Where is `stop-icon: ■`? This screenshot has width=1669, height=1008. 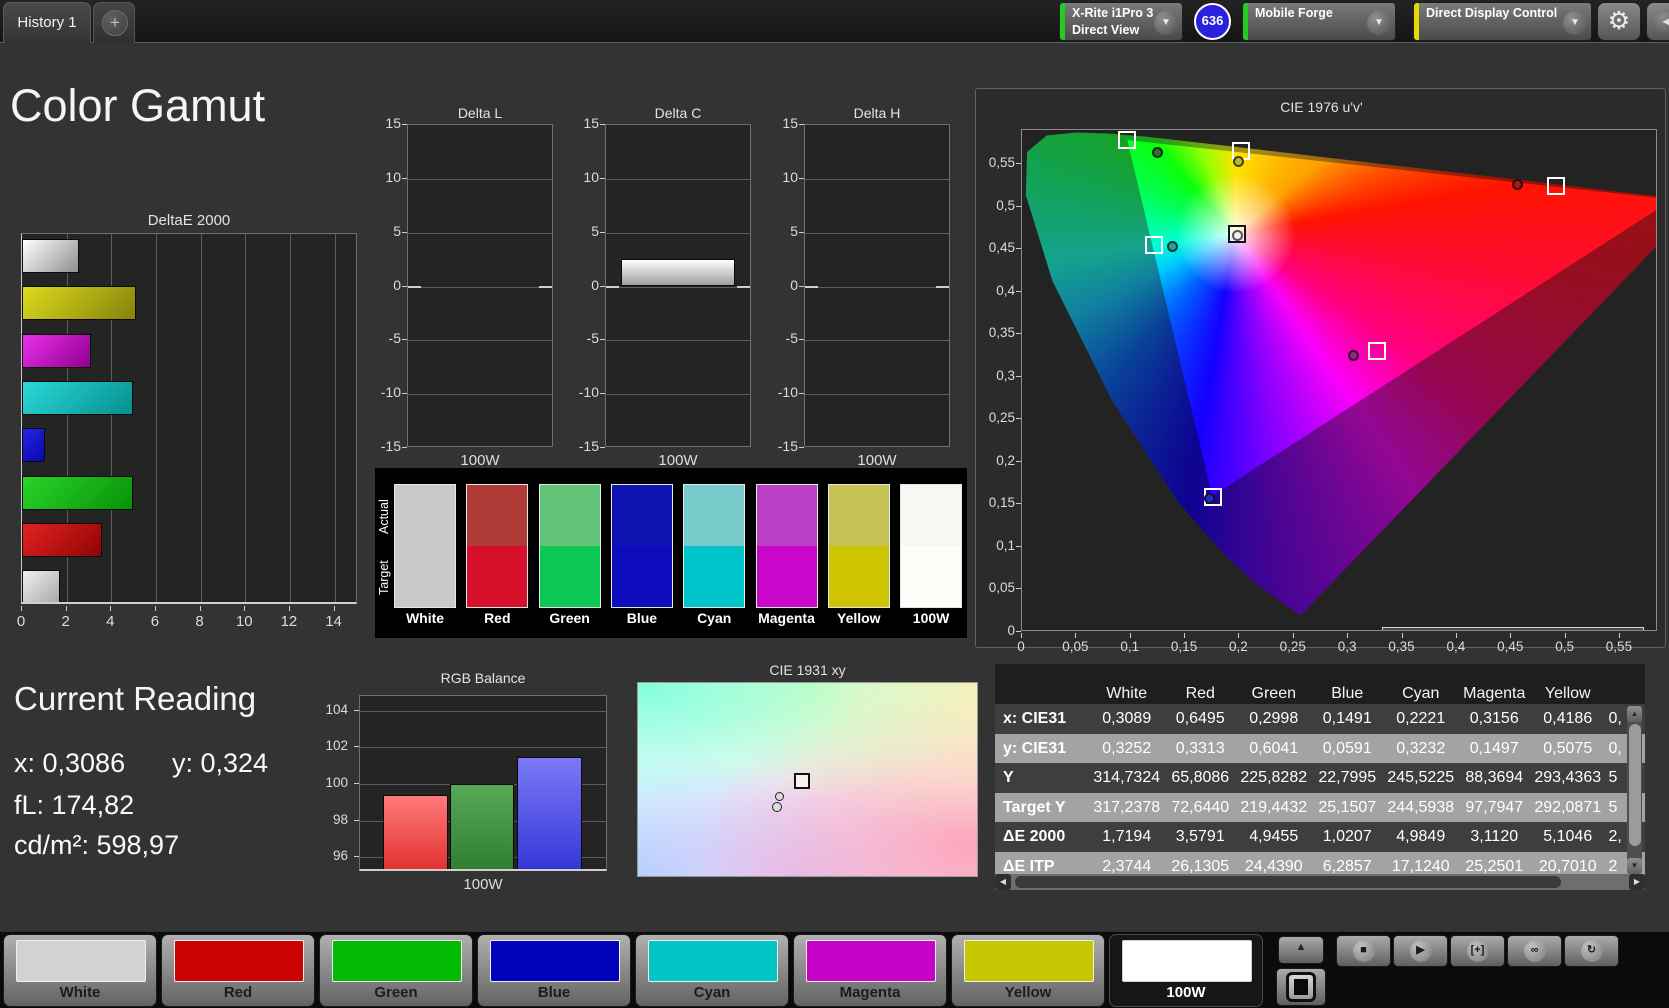
stop-icon: ■ is located at coordinates (1363, 951).